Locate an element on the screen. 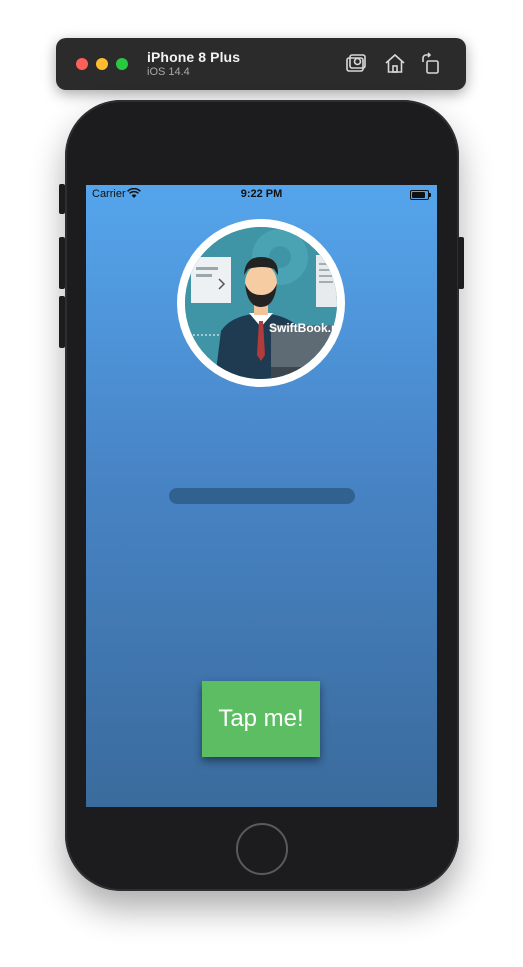 The image size is (523, 967). avatar-caption: SwiftBook.r is located at coordinates (302, 328).